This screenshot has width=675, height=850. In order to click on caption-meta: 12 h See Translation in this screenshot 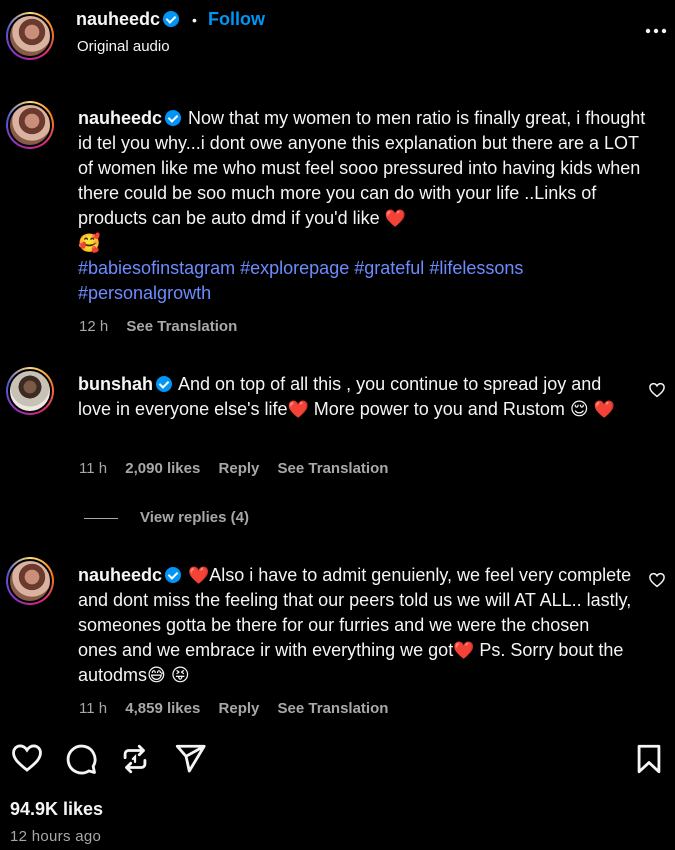, I will do `click(165, 326)`.